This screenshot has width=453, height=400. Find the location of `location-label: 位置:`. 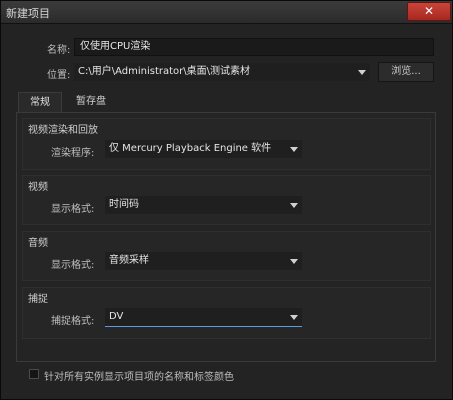

location-label: 位置: is located at coordinates (59, 75).